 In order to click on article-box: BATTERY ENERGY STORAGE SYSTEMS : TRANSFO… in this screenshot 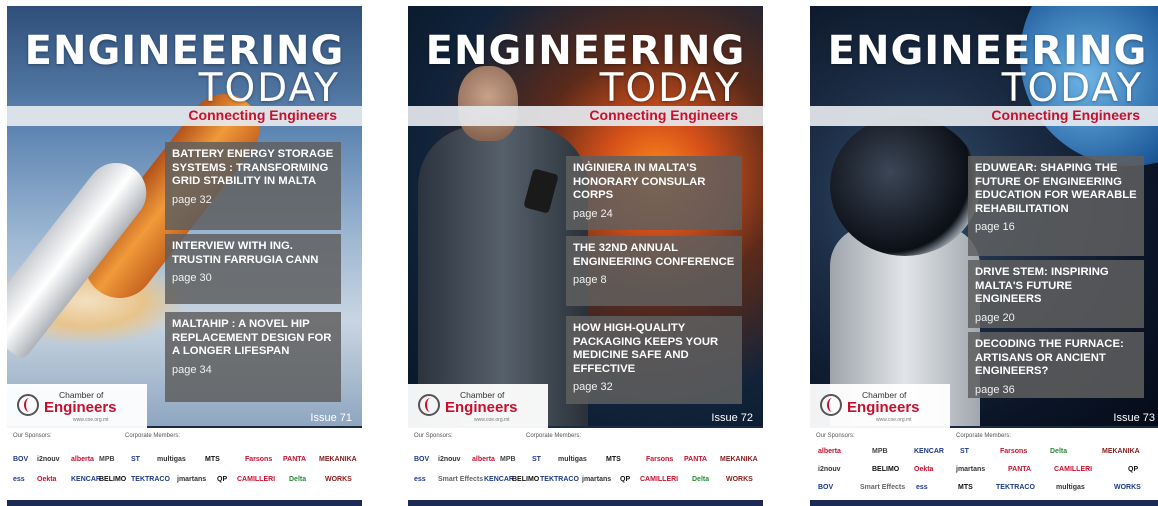, I will do `click(253, 186)`.